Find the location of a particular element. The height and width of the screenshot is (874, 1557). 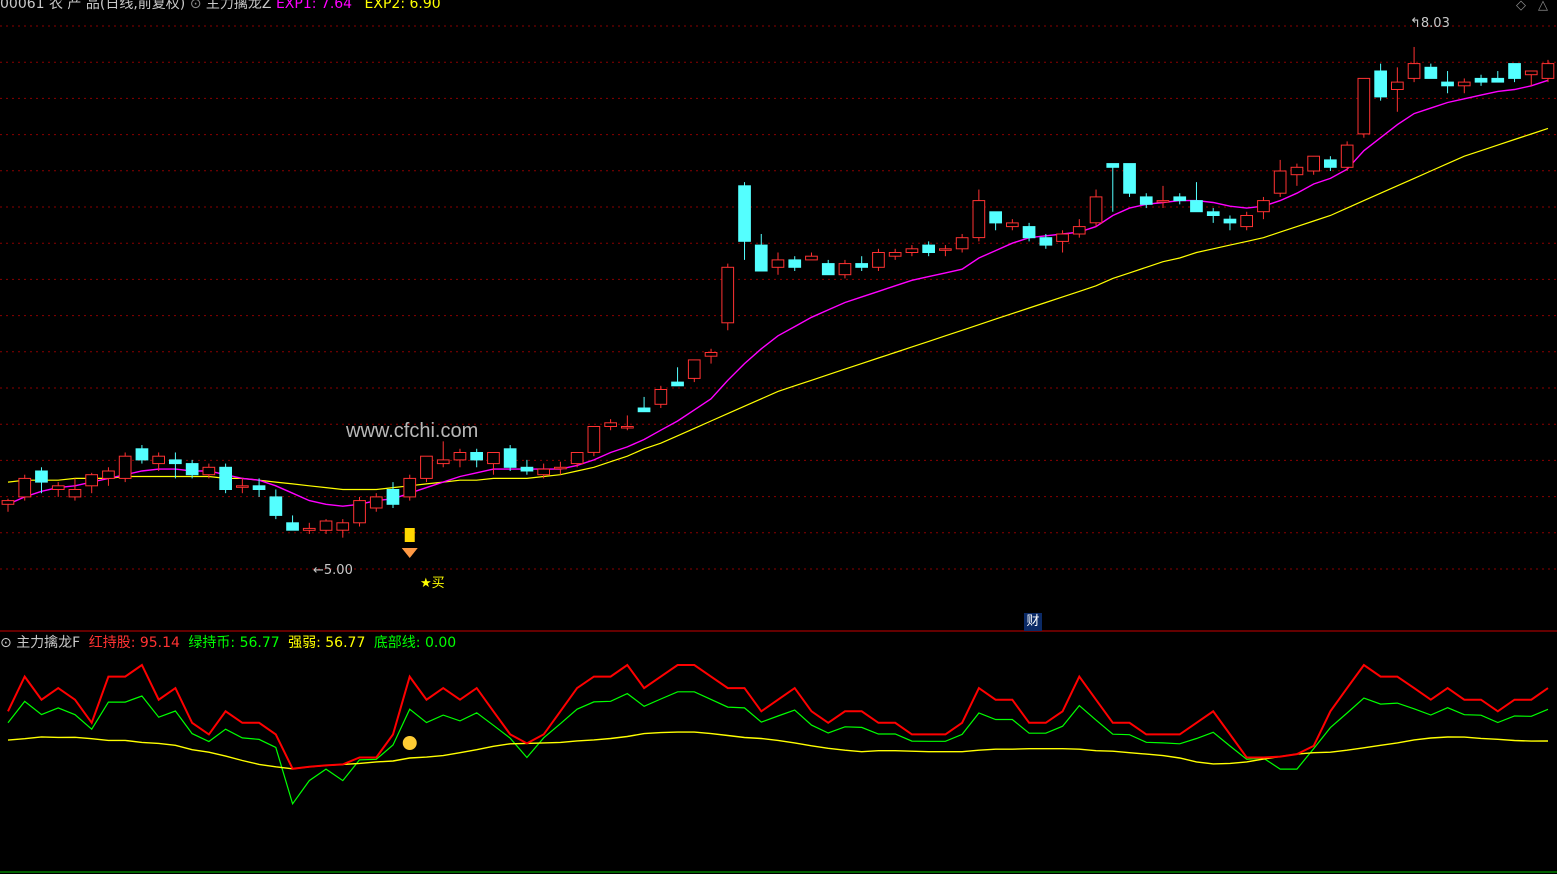

up-arrow-icon: △ is located at coordinates (1543, 6).